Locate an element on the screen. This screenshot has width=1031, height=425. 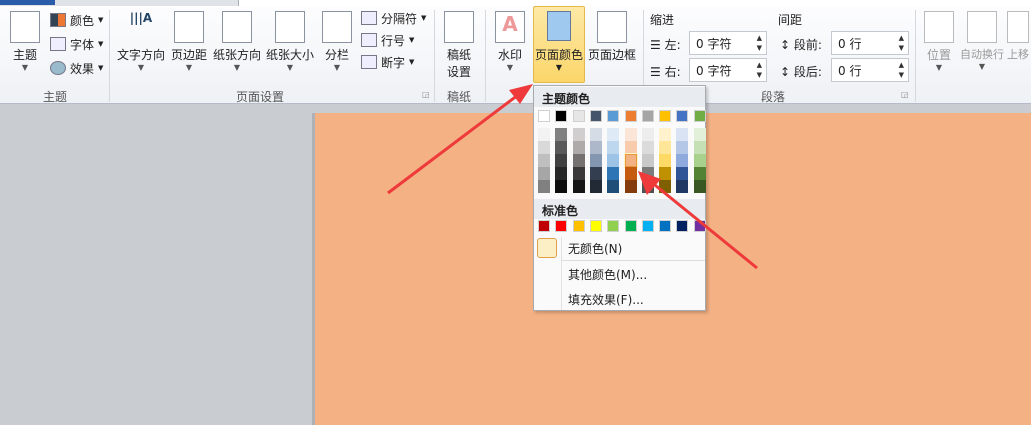
arrow-to-page-color-button is located at coordinates (455, 142).